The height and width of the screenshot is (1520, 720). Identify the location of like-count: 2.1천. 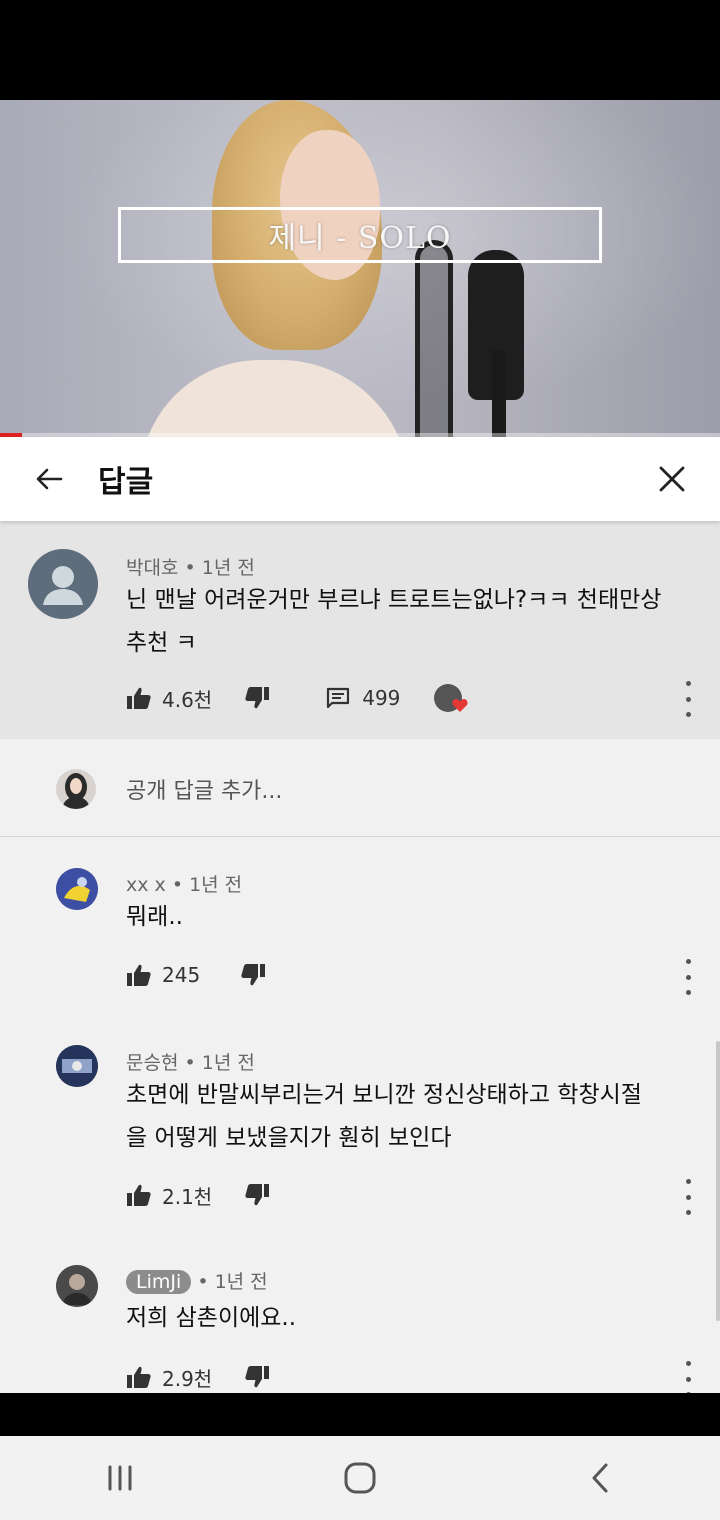
(187, 1196).